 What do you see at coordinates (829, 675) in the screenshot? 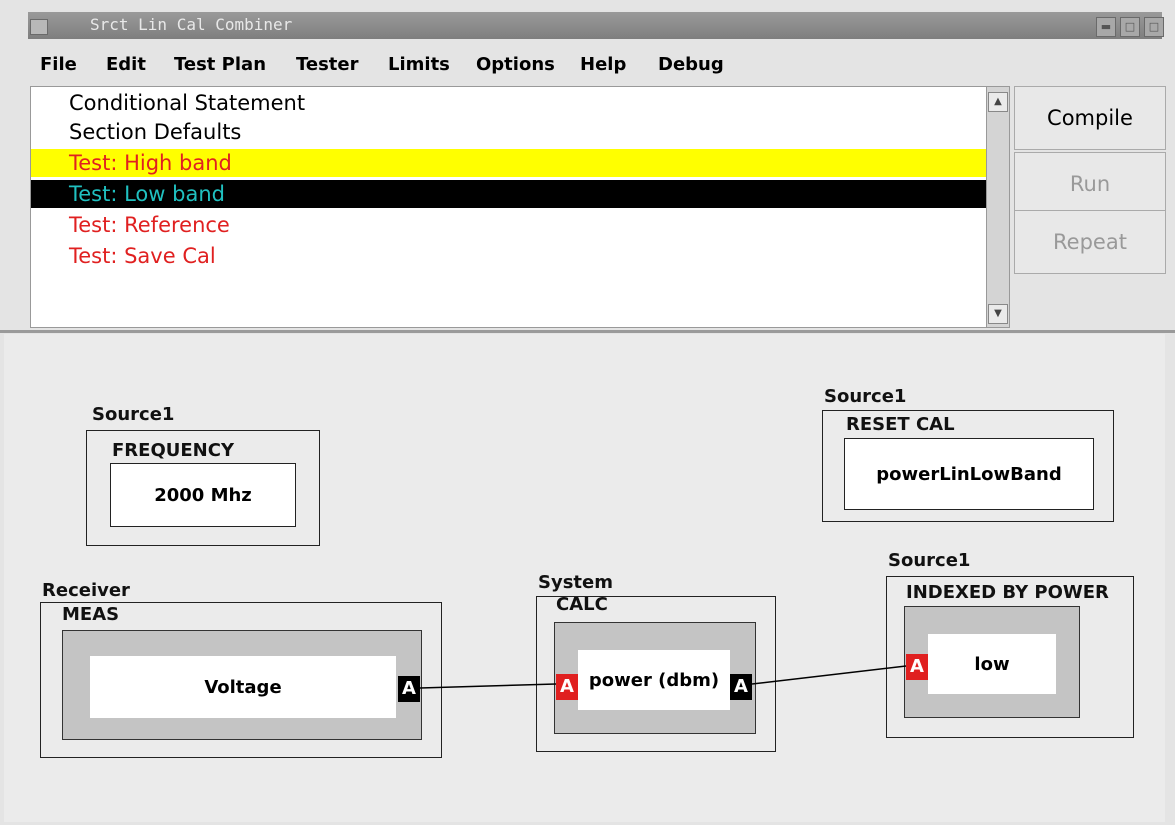
I see `wire-calc-indexed` at bounding box center [829, 675].